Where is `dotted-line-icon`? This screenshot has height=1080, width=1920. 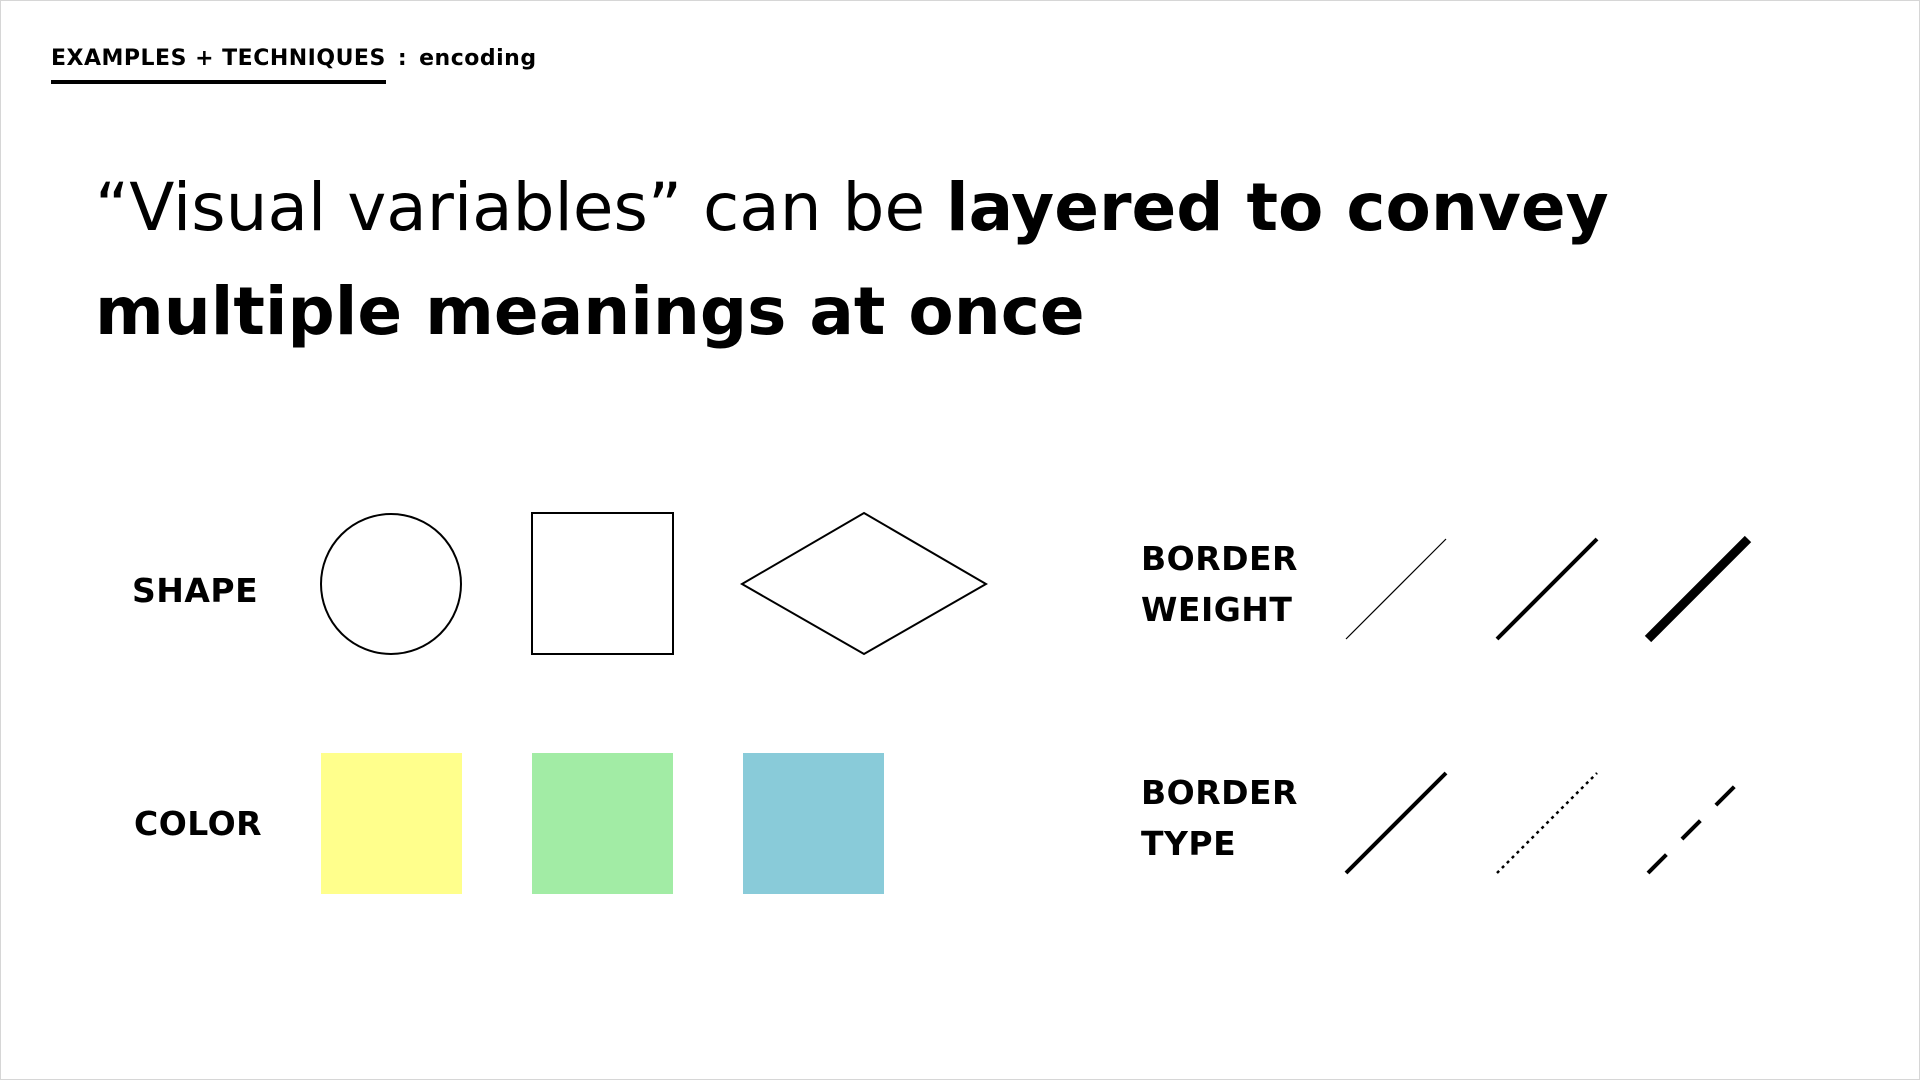 dotted-line-icon is located at coordinates (1547, 823).